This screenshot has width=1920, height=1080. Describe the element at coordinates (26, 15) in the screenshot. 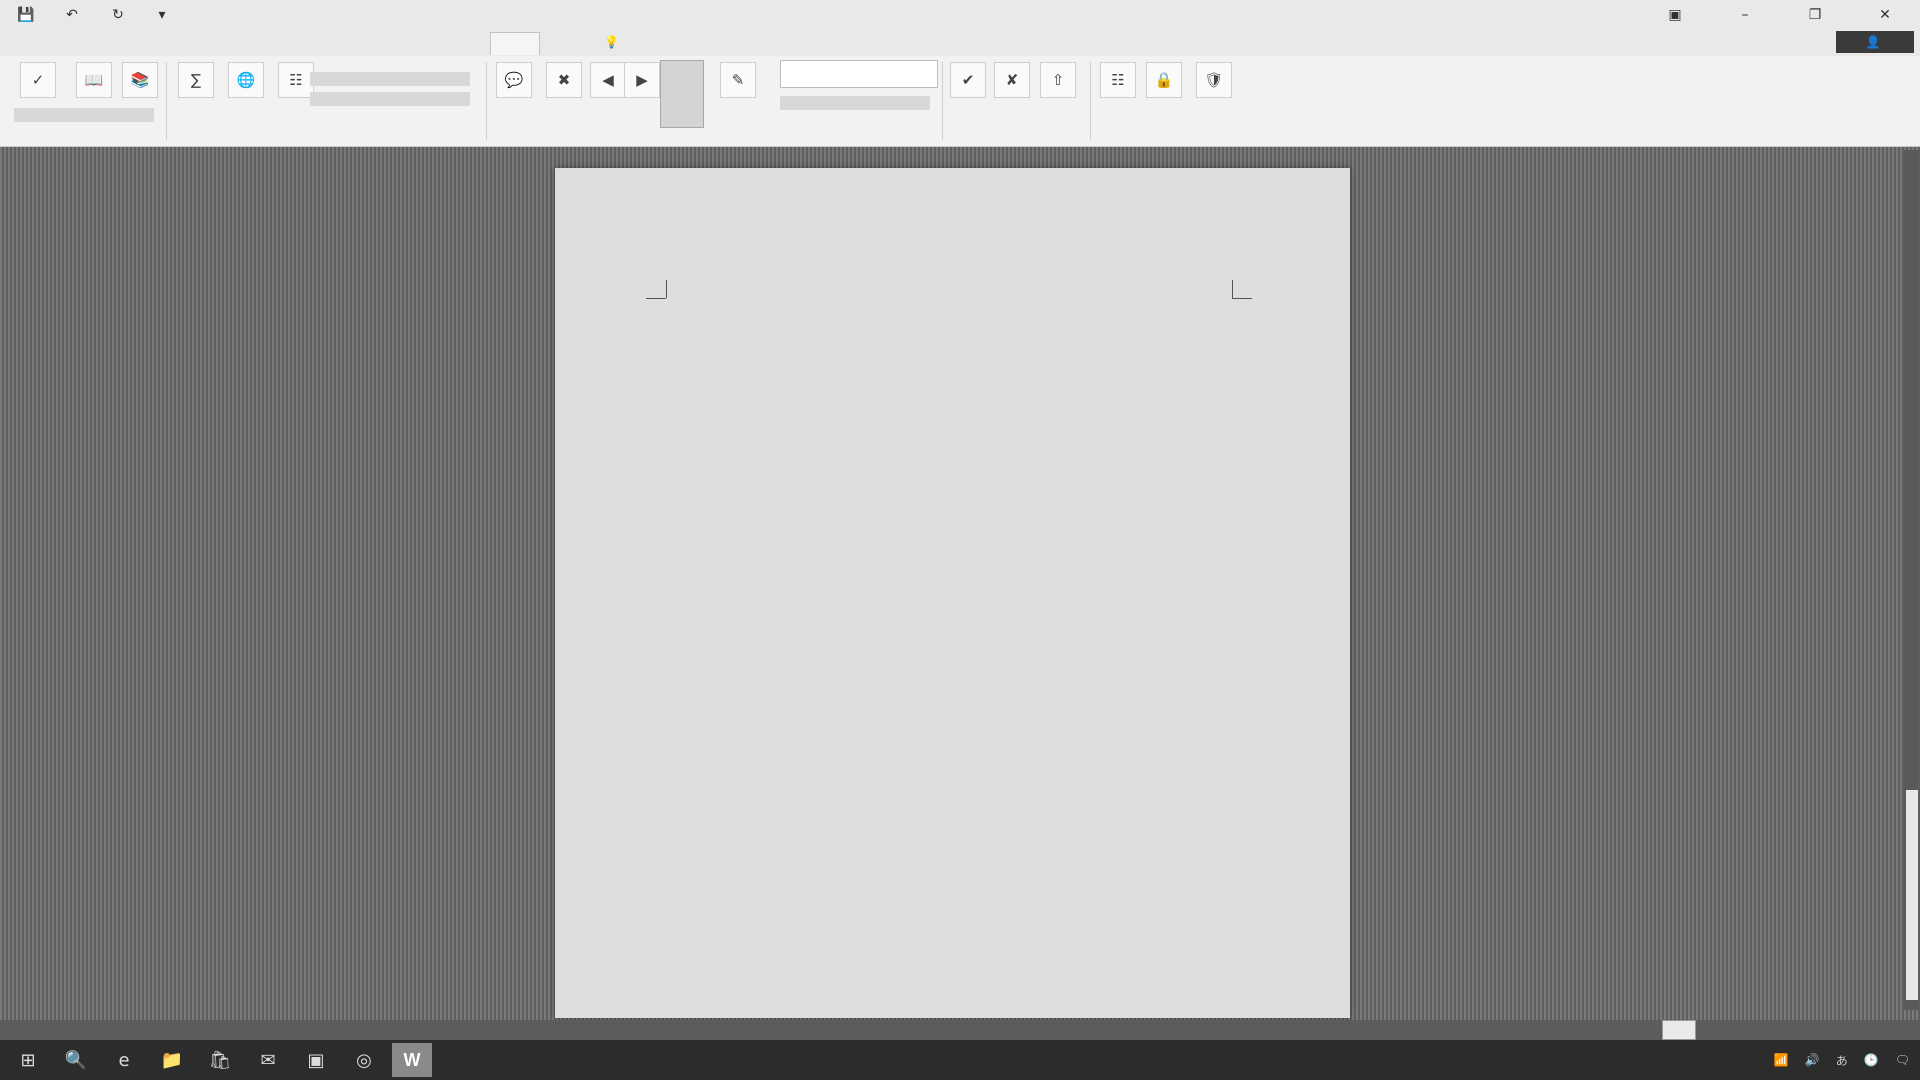

I see `save-icon: 💾` at that location.